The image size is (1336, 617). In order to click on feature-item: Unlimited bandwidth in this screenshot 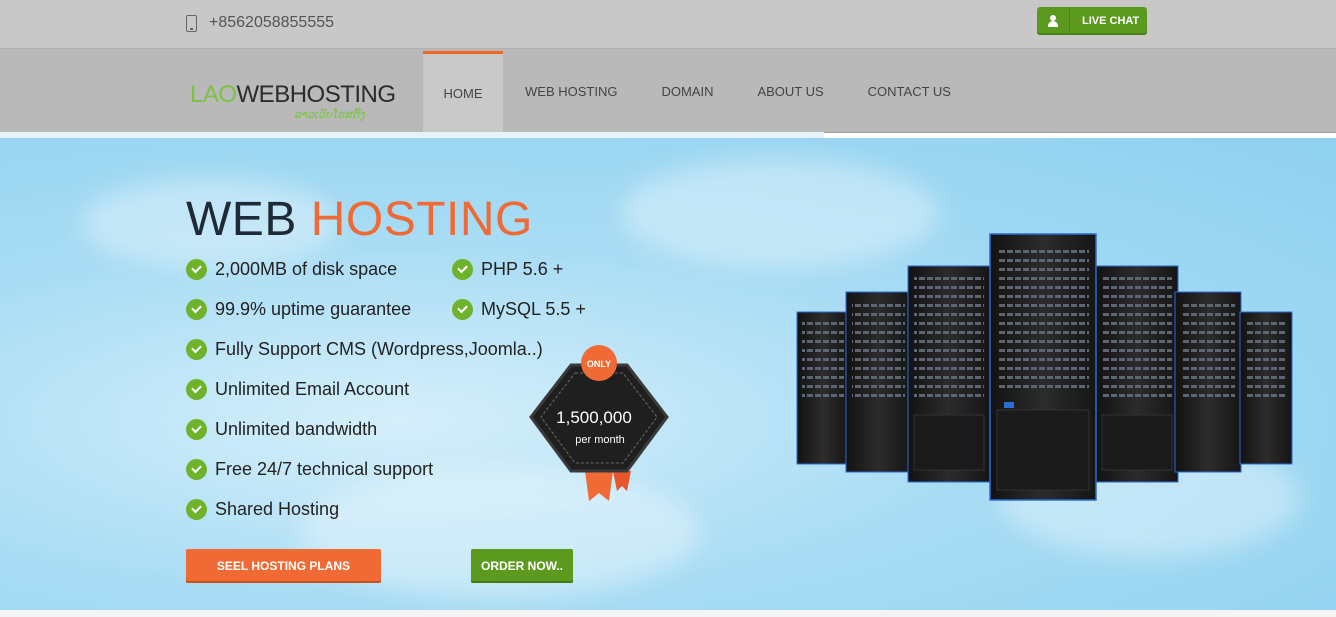, I will do `click(281, 429)`.